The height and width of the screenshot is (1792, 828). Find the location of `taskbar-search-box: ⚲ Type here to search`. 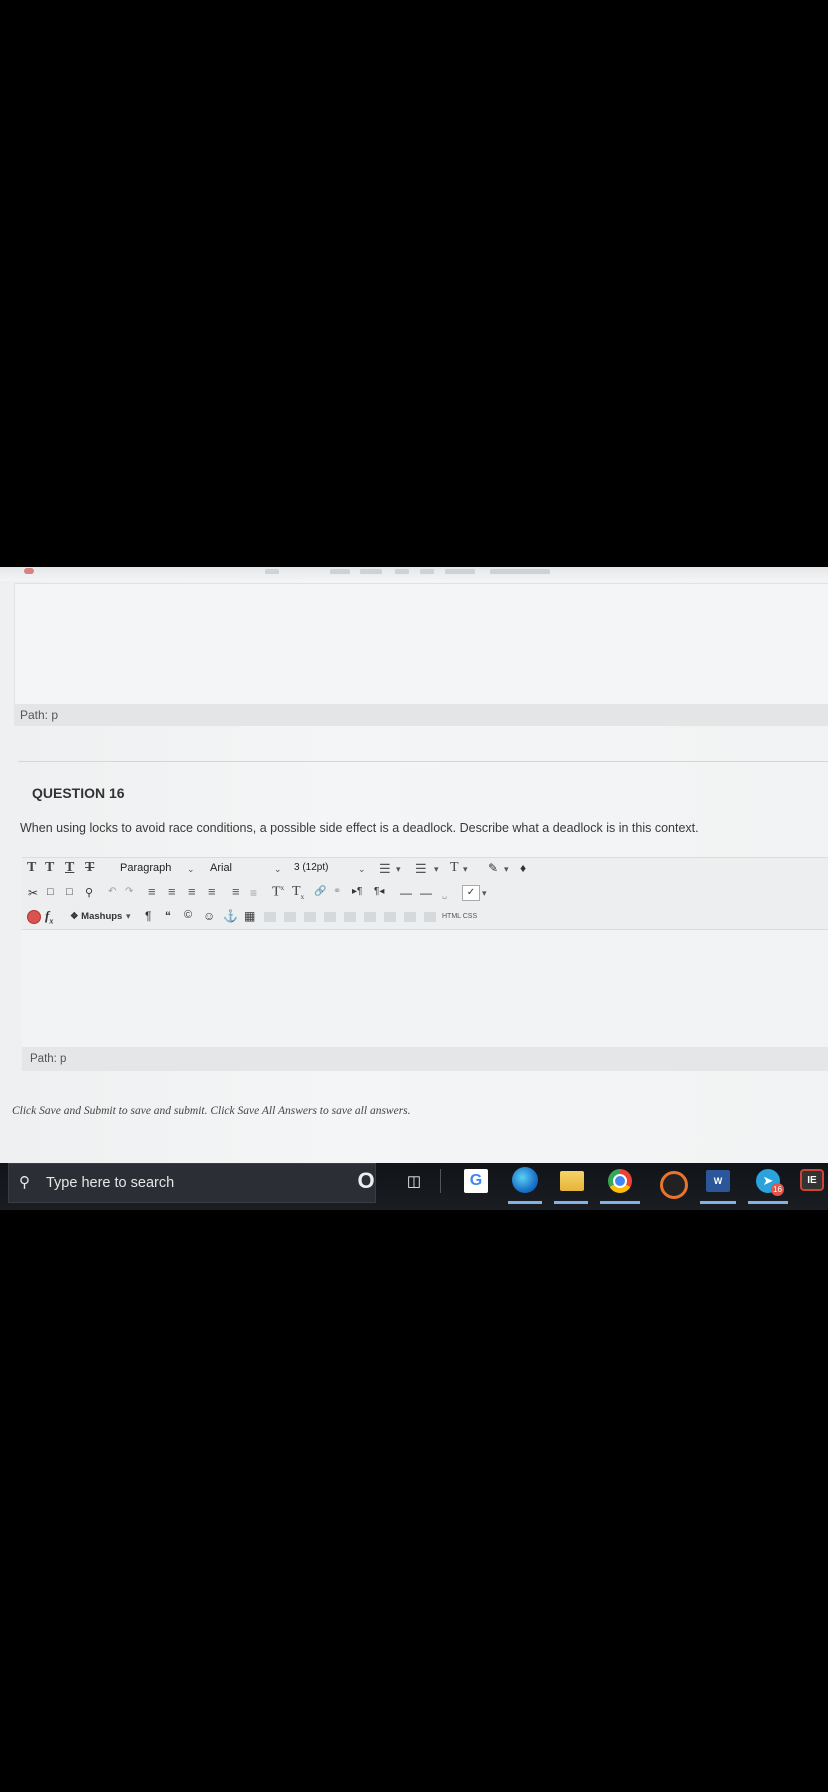

taskbar-search-box: ⚲ Type here to search is located at coordinates (192, 1183).